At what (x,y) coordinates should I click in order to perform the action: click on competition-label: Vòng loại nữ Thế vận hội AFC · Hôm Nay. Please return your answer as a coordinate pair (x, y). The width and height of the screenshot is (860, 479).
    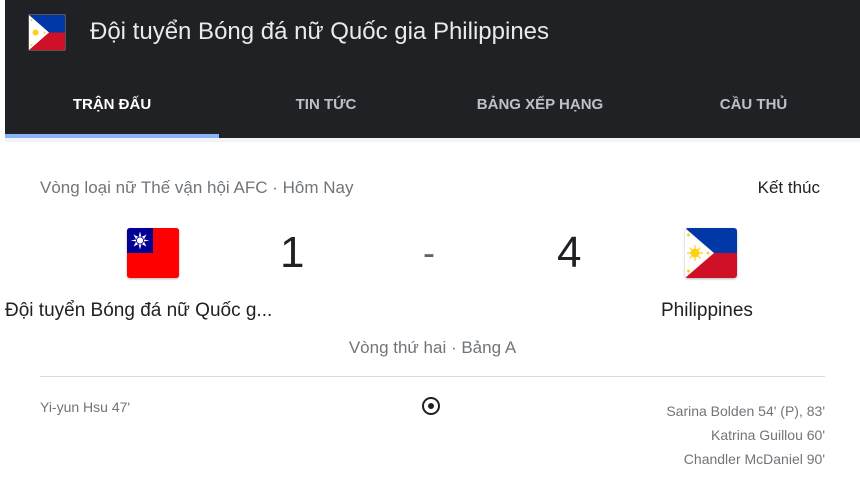
    Looking at the image, I should click on (197, 187).